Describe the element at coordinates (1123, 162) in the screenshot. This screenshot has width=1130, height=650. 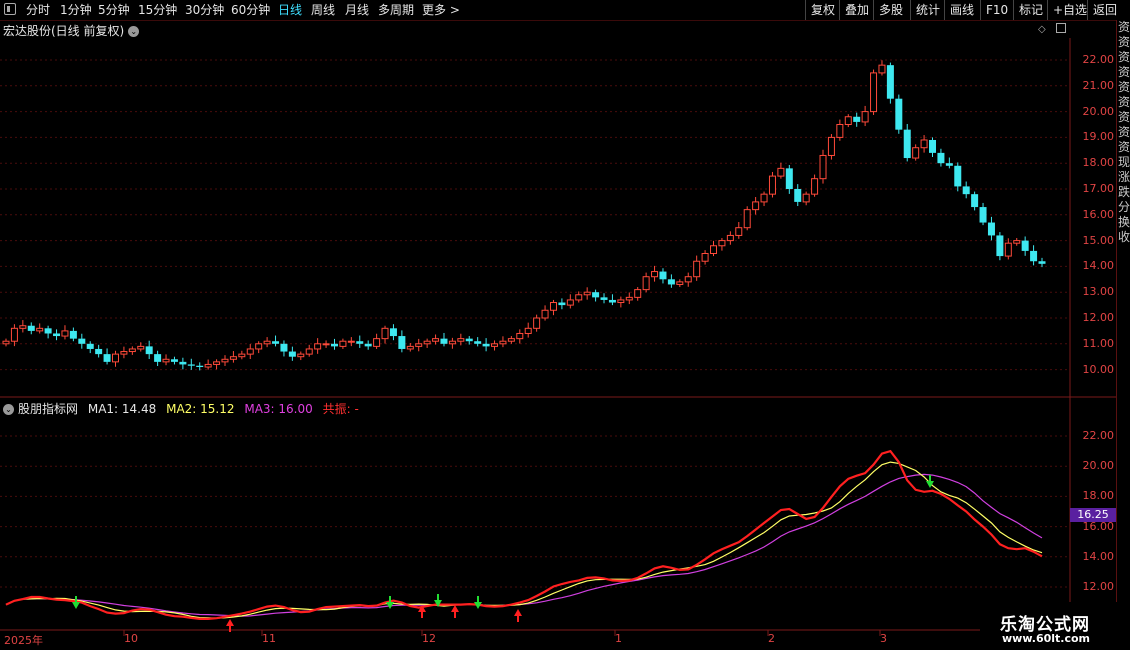
I see `strip-label: 现` at that location.